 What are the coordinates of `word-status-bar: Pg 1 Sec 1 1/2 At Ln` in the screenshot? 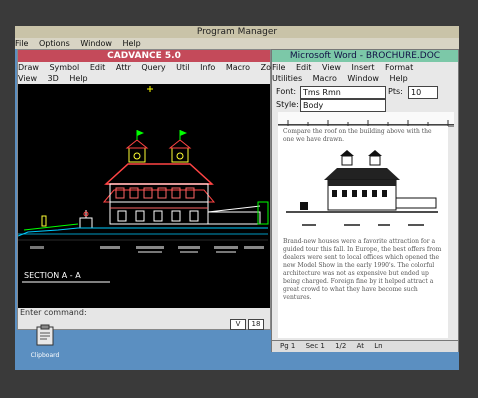 It's located at (365, 346).